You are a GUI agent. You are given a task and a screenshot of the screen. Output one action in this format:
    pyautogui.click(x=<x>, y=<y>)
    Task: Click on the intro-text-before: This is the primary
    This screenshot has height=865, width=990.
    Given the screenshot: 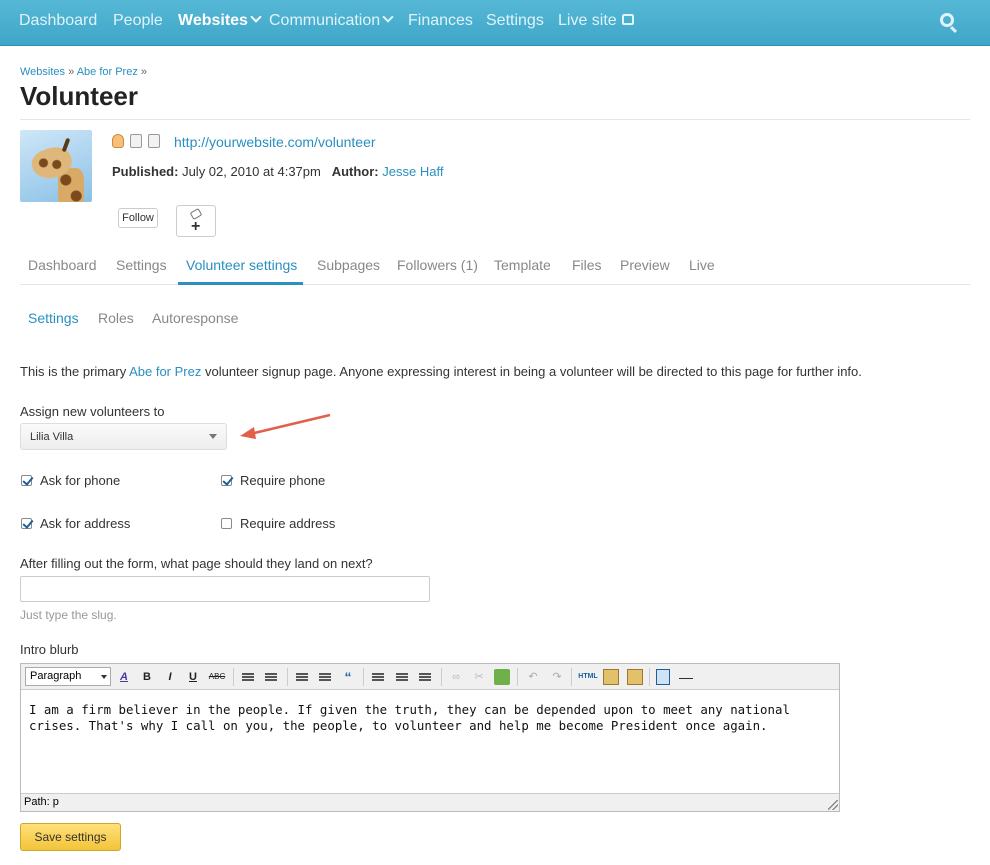 What is the action you would take?
    pyautogui.click(x=75, y=371)
    